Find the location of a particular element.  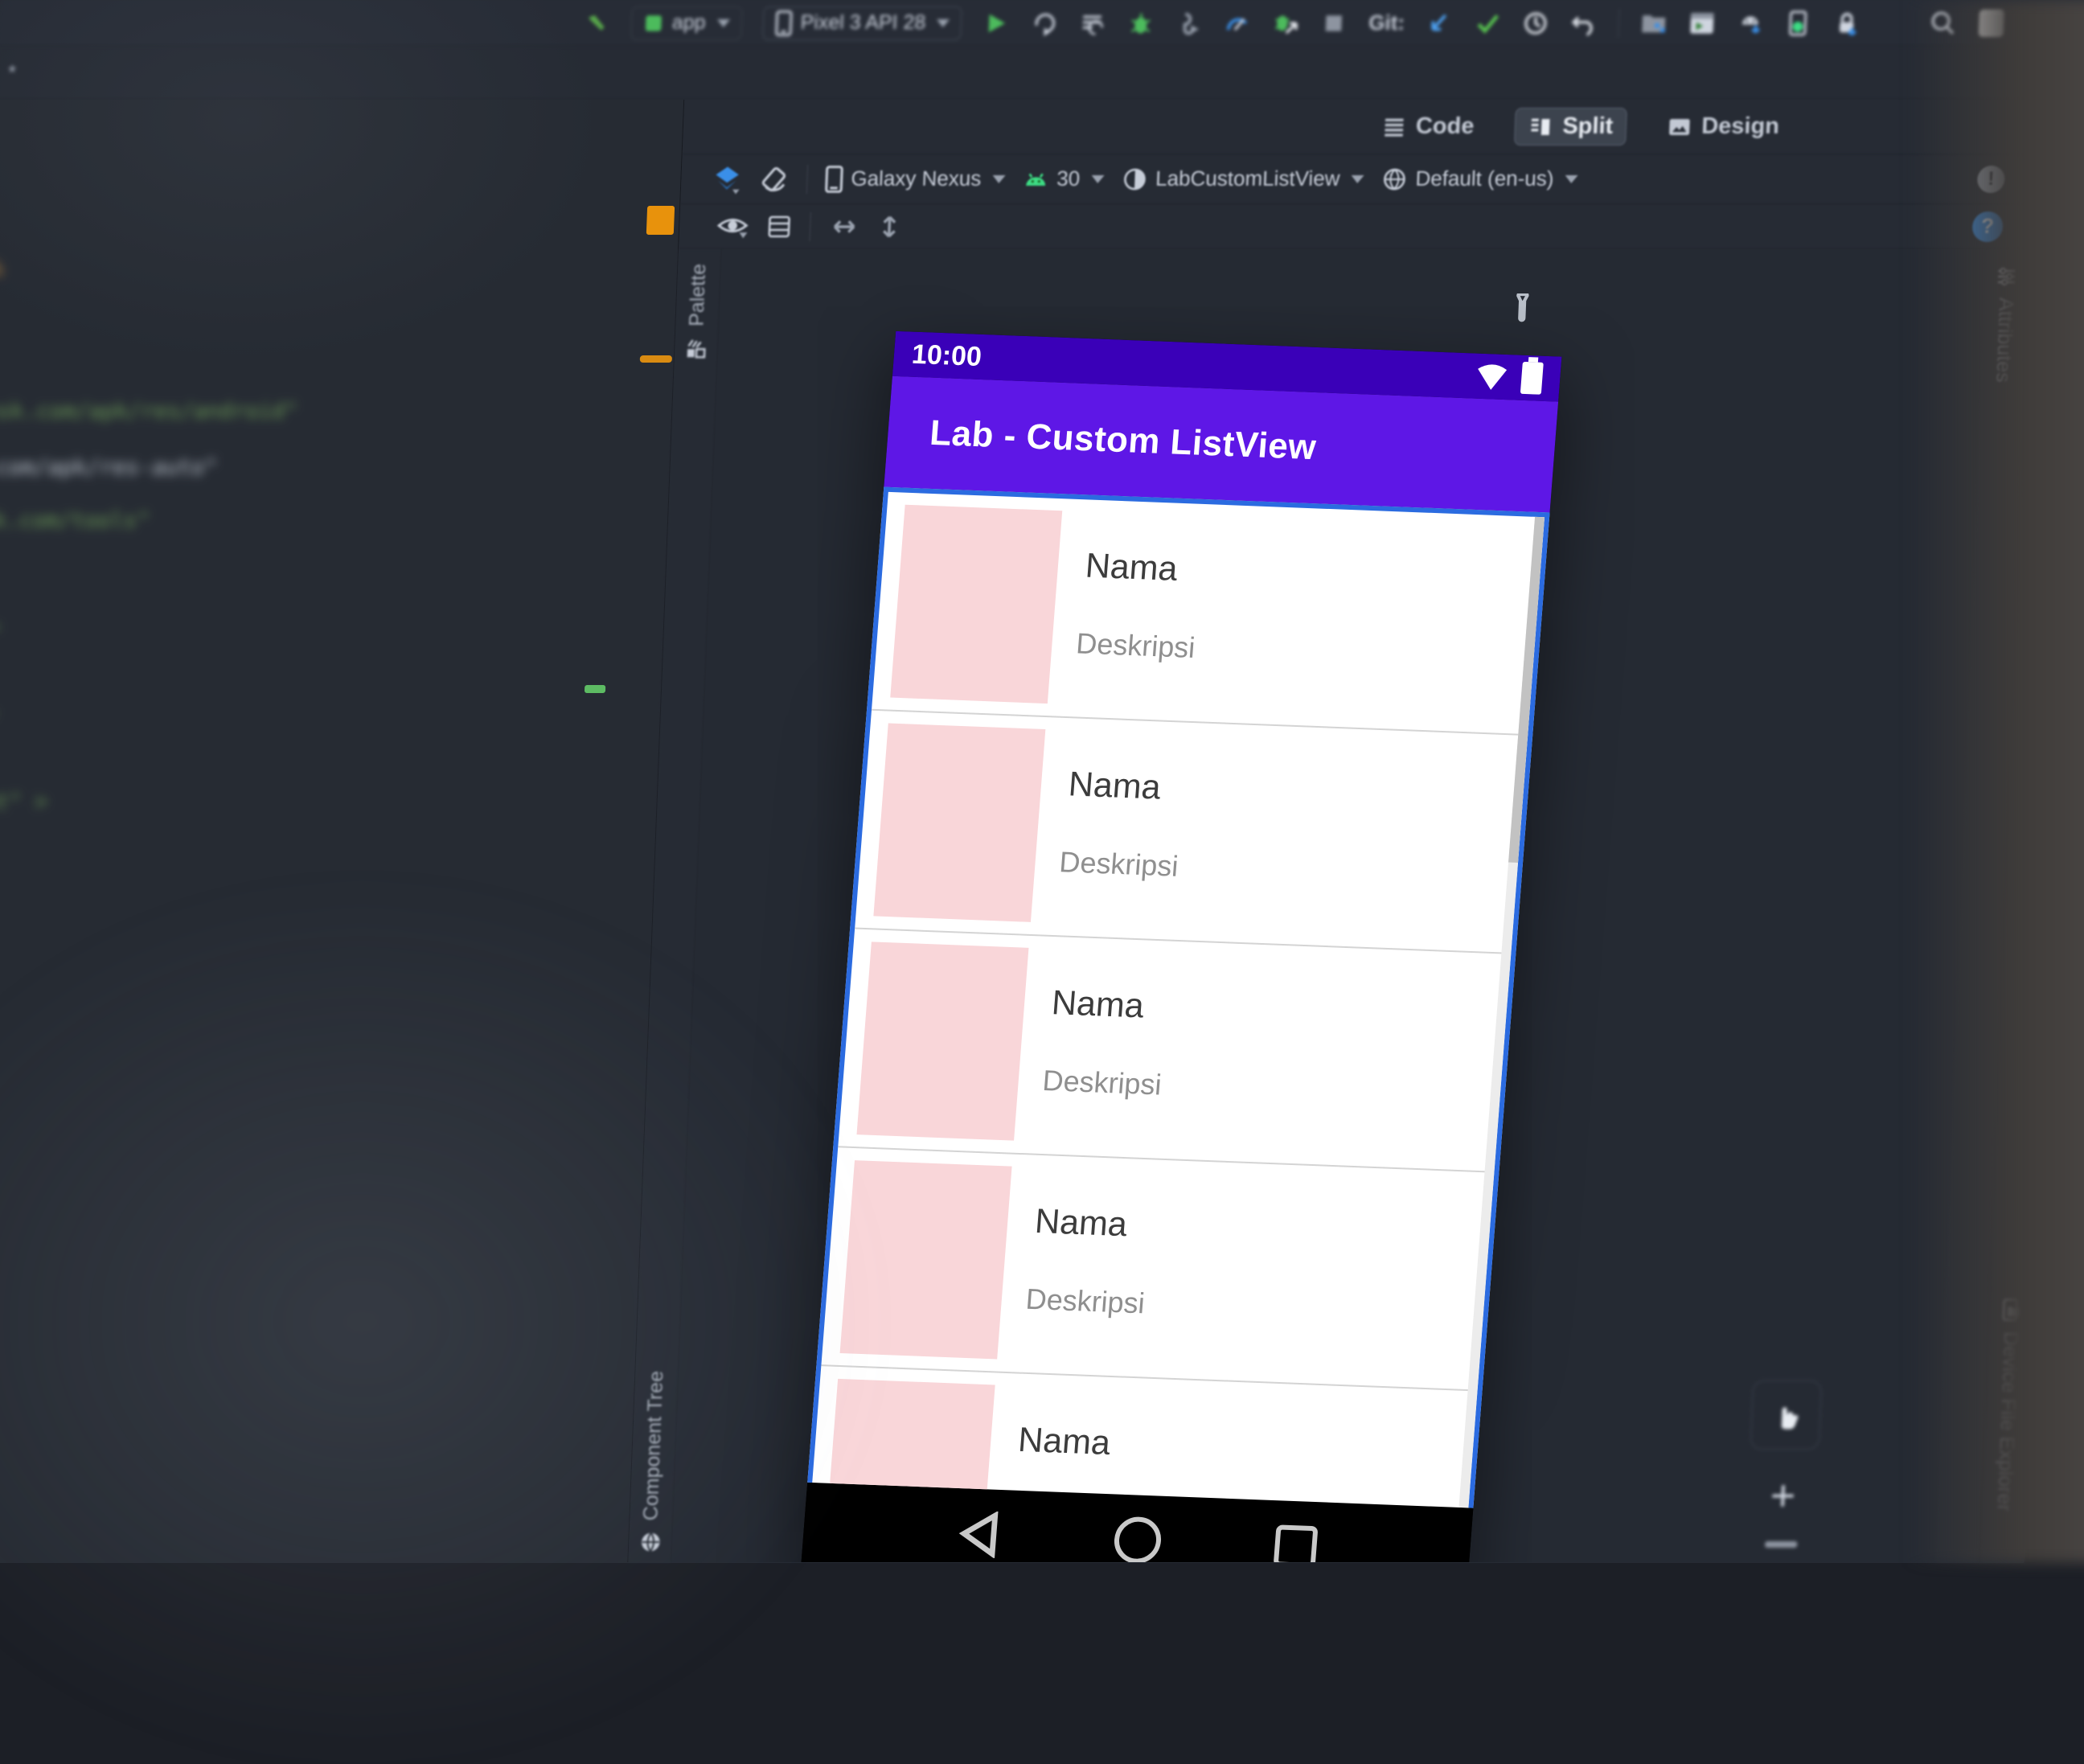

design-surface-select is located at coordinates (727, 179).